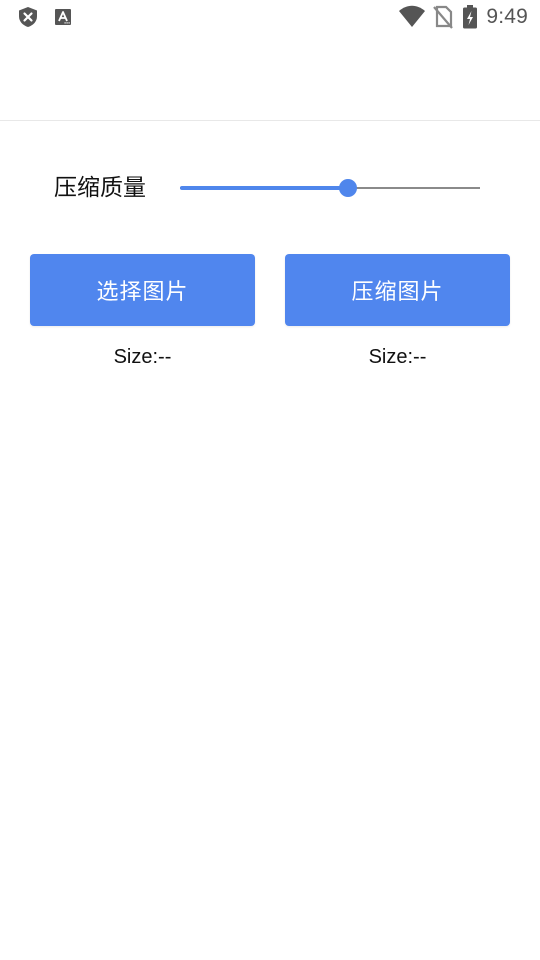  What do you see at coordinates (397, 290) in the screenshot?
I see `compress-image-button: 压缩图片` at bounding box center [397, 290].